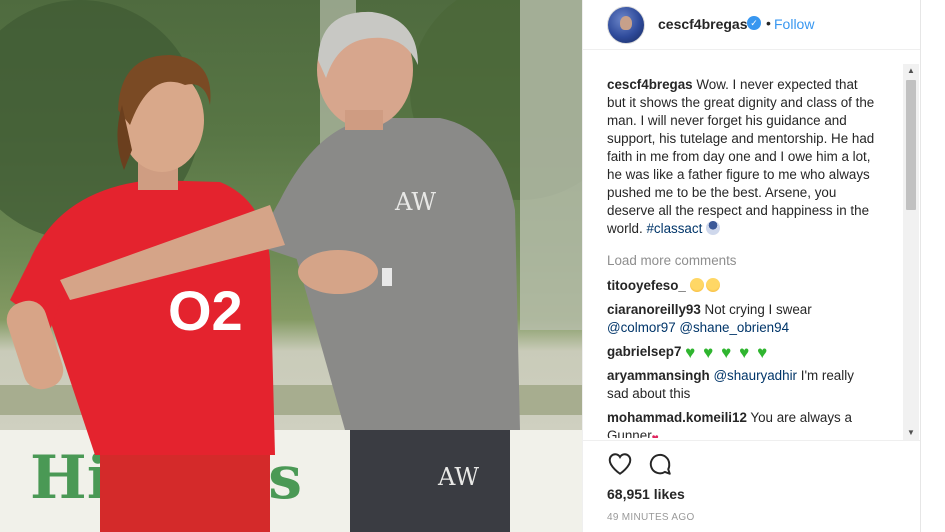 The width and height of the screenshot is (945, 532). What do you see at coordinates (205, 310) in the screenshot?
I see `player-shirt-sponsor: O2` at bounding box center [205, 310].